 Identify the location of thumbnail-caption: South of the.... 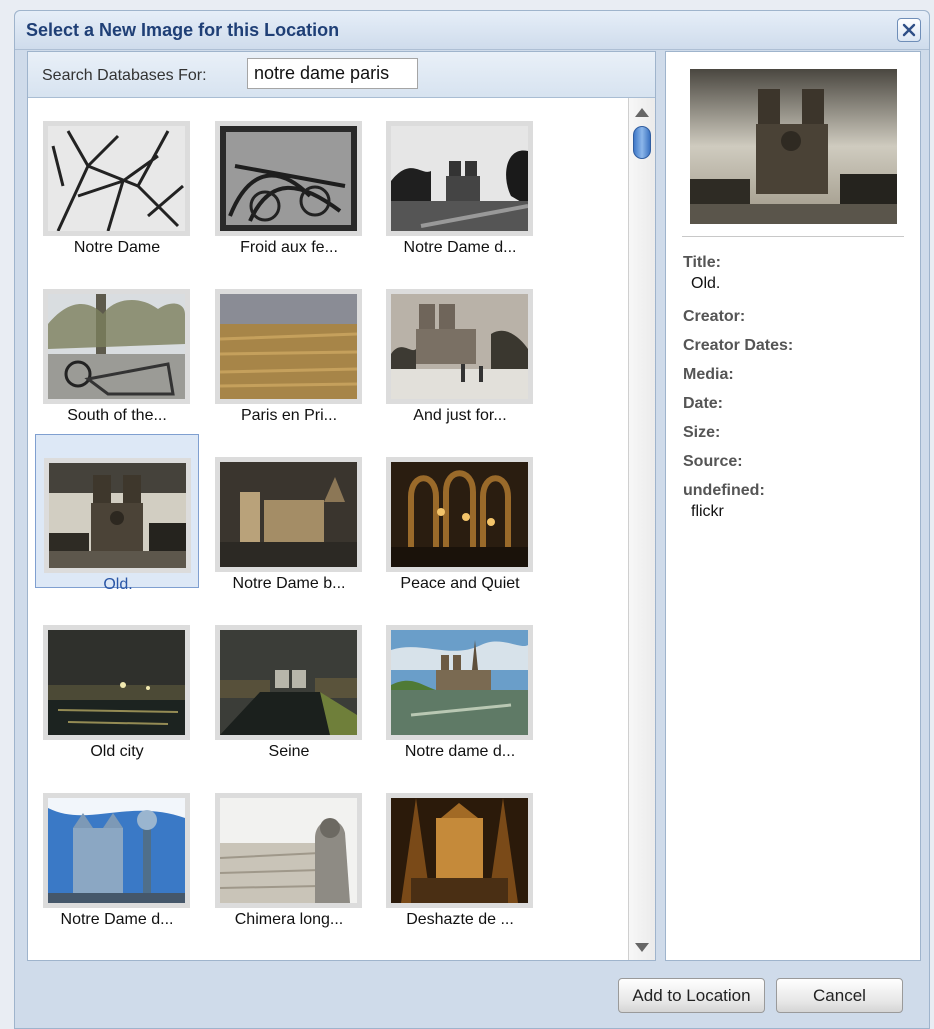
(117, 415).